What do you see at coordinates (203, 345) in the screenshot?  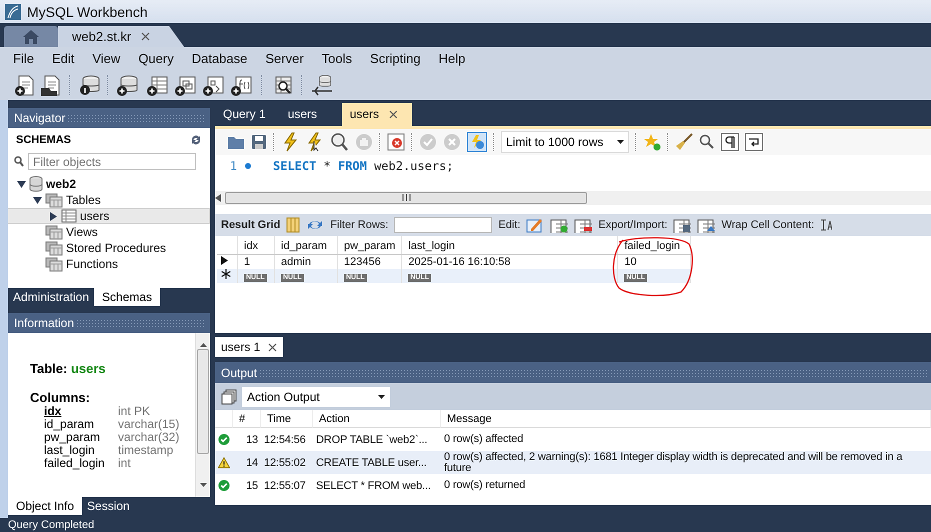 I see `scroll-up-icon` at bounding box center [203, 345].